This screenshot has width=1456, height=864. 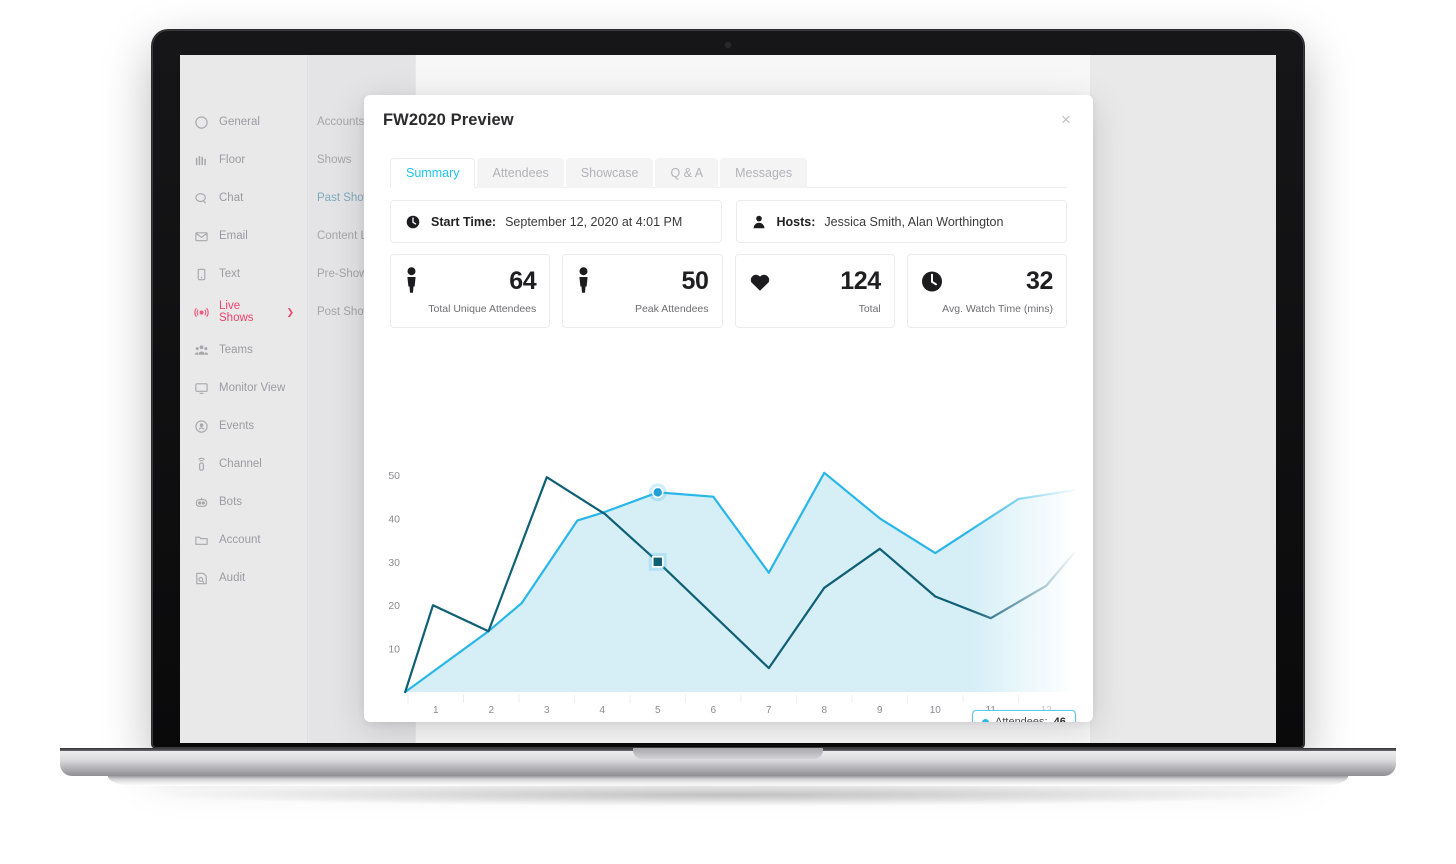 What do you see at coordinates (769, 710) in the screenshot?
I see `x-axis-tick: 7` at bounding box center [769, 710].